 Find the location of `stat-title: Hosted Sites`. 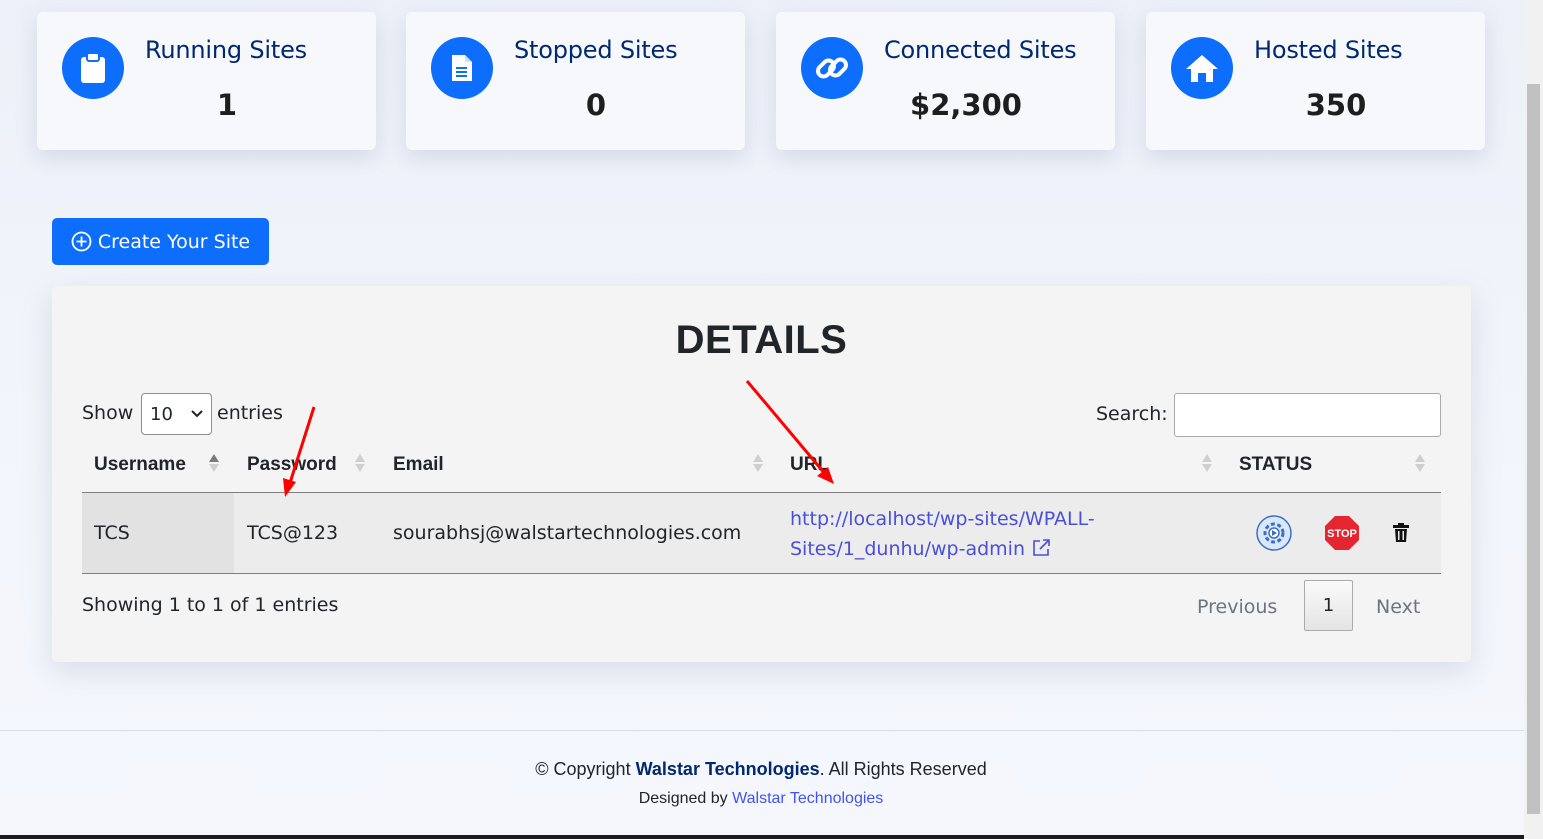

stat-title: Hosted Sites is located at coordinates (1328, 50).